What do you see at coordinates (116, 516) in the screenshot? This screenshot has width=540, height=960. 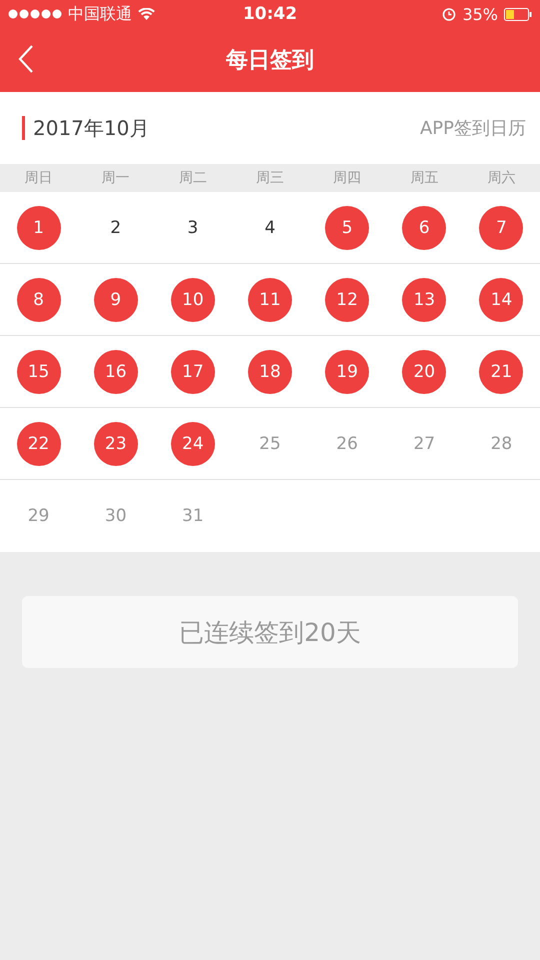 I see `calendar-day: 30` at bounding box center [116, 516].